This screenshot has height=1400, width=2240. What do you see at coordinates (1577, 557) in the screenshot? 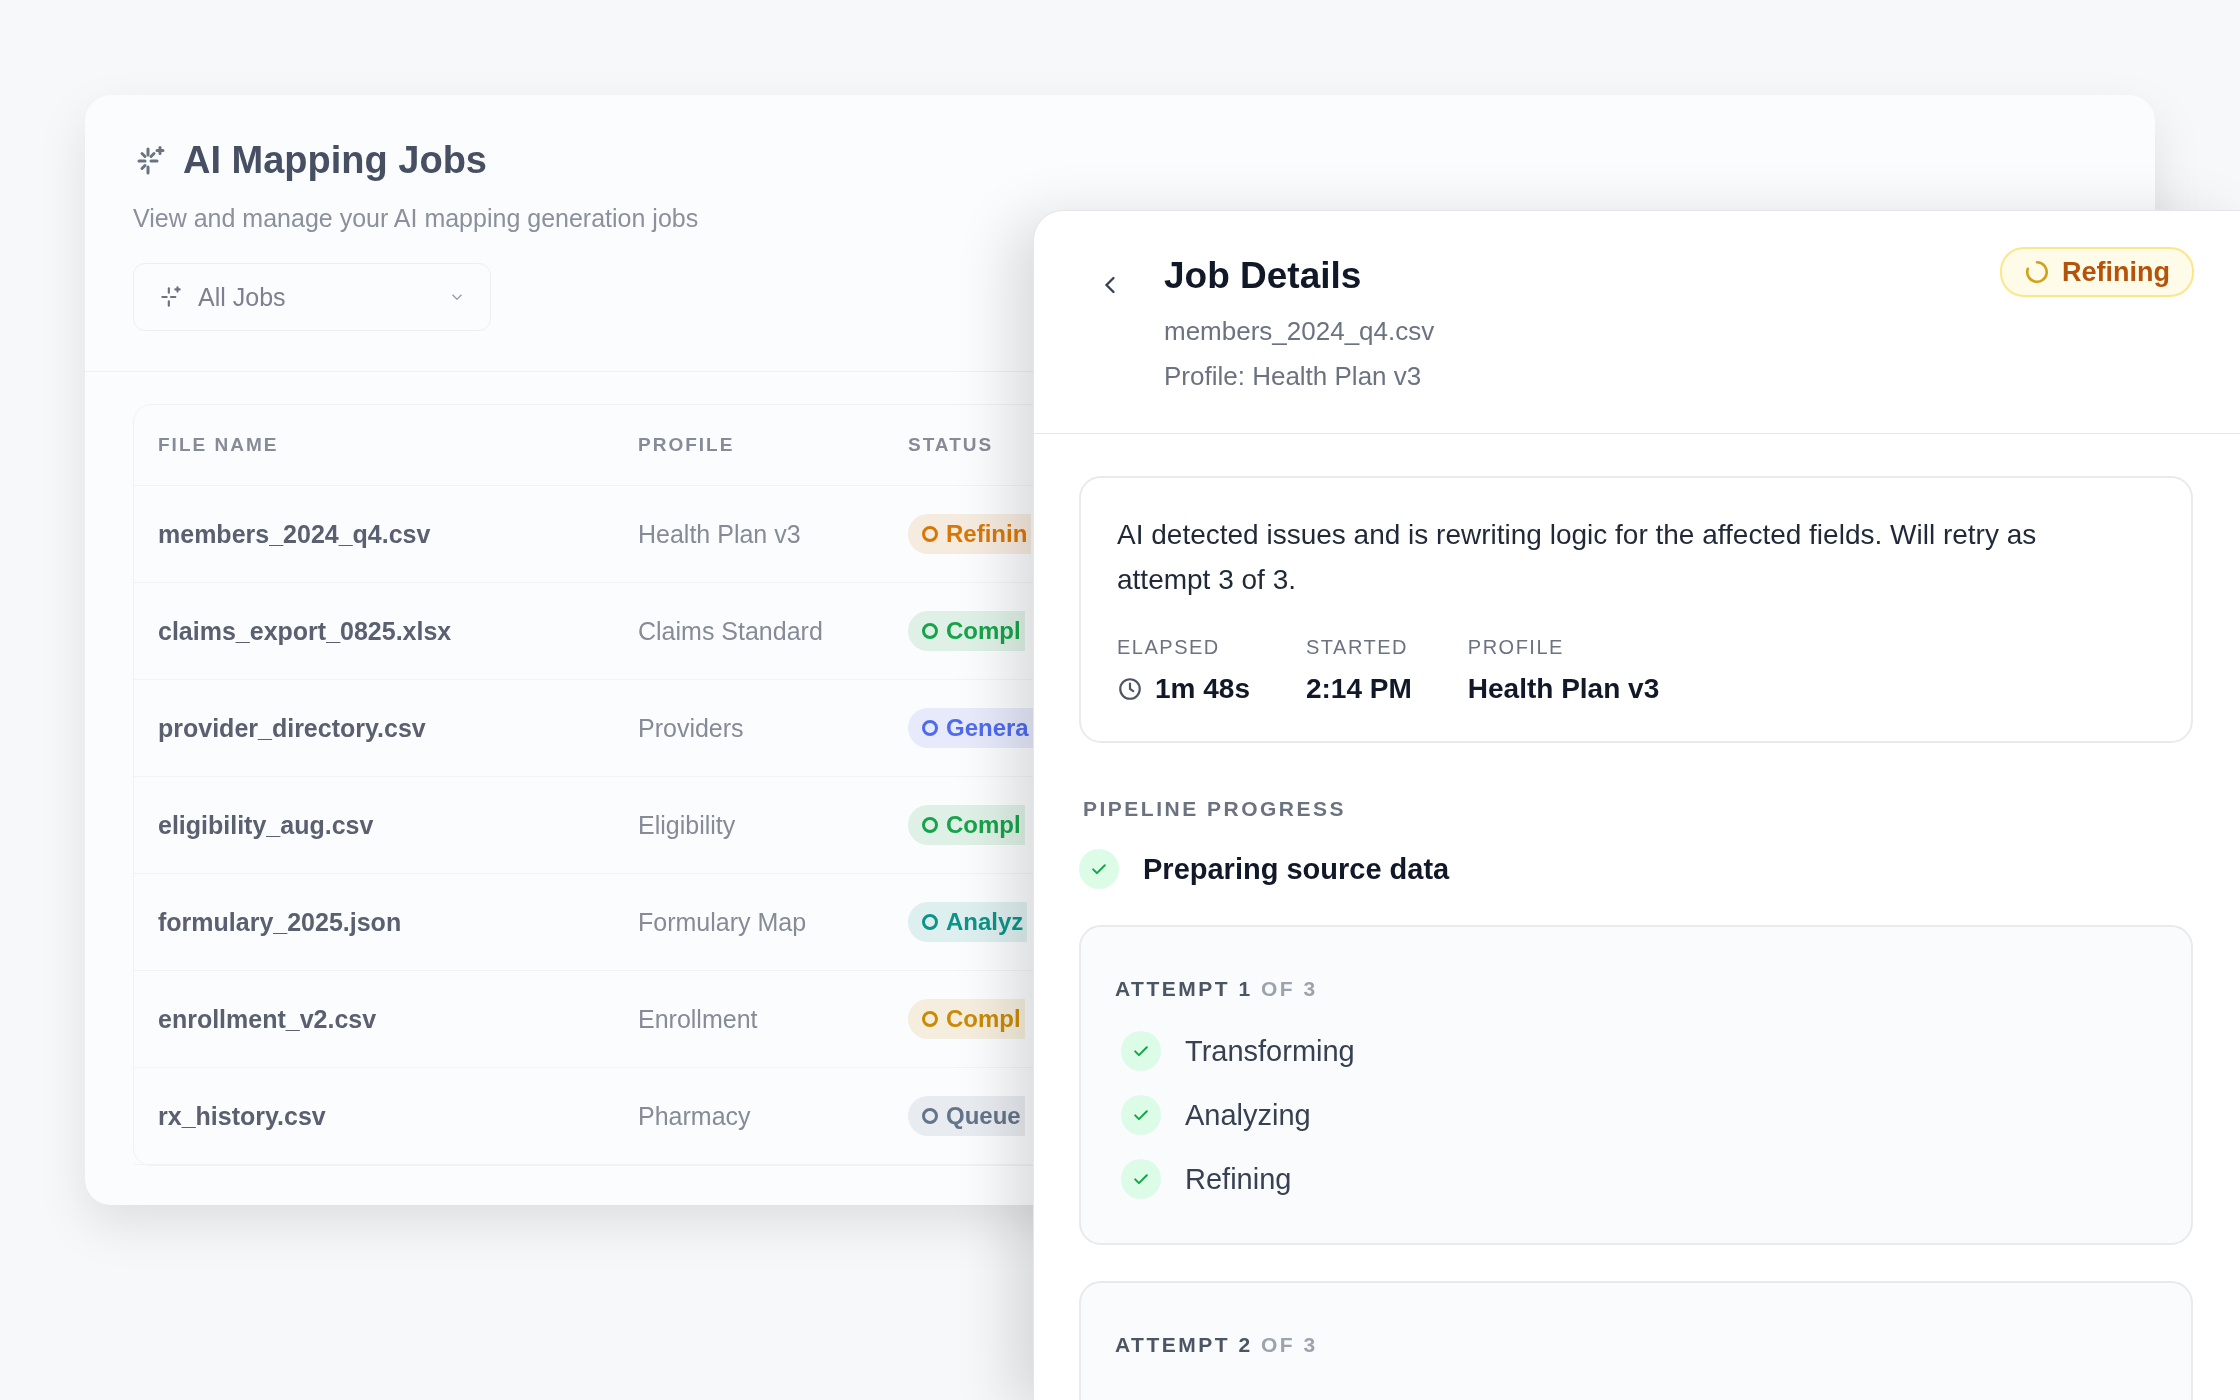
I see `status-message: AI detected issues and is rewriting logic for the affected fields. Will retry as attempt 3 of 3.` at bounding box center [1577, 557].